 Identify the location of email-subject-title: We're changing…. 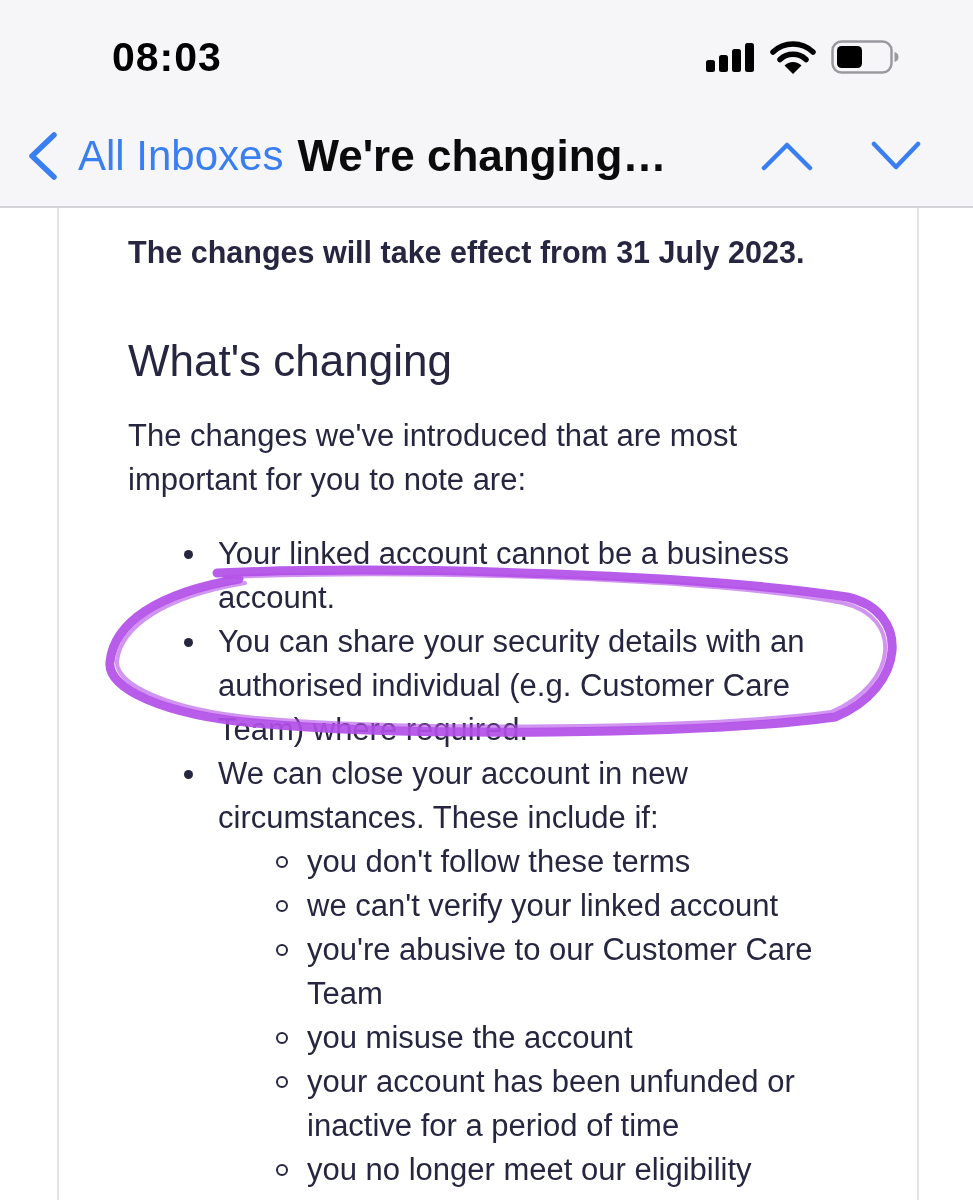
(482, 156).